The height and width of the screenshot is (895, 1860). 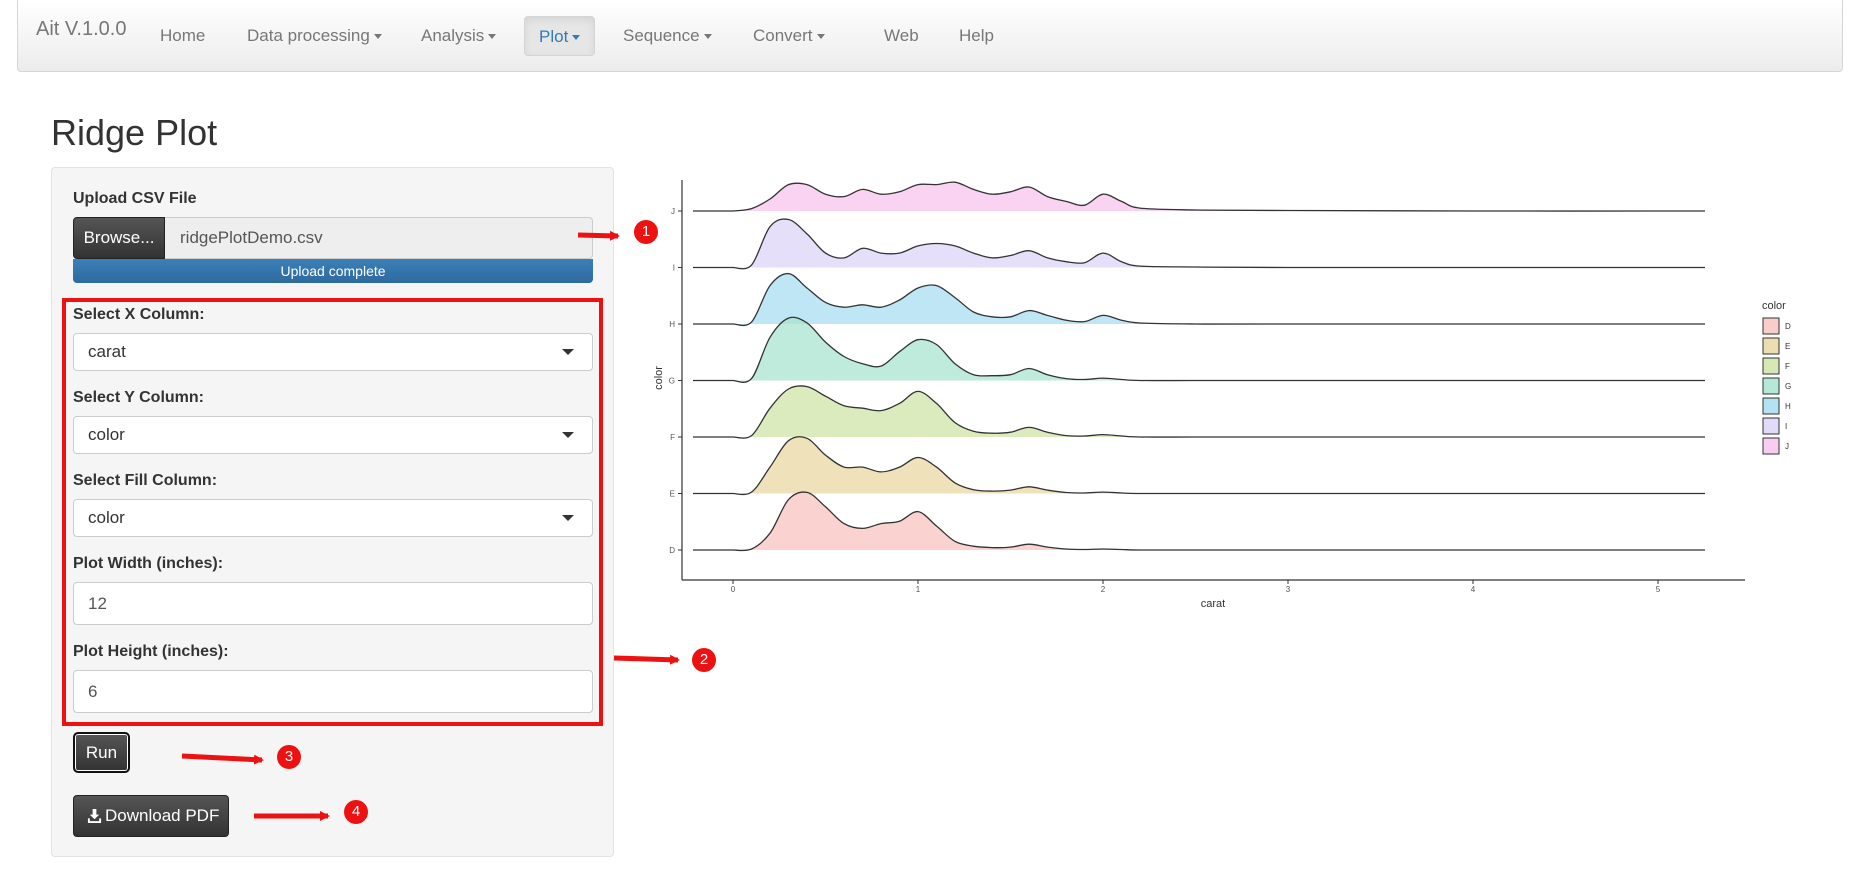 I want to click on legend-swatch-D, so click(x=1771, y=326).